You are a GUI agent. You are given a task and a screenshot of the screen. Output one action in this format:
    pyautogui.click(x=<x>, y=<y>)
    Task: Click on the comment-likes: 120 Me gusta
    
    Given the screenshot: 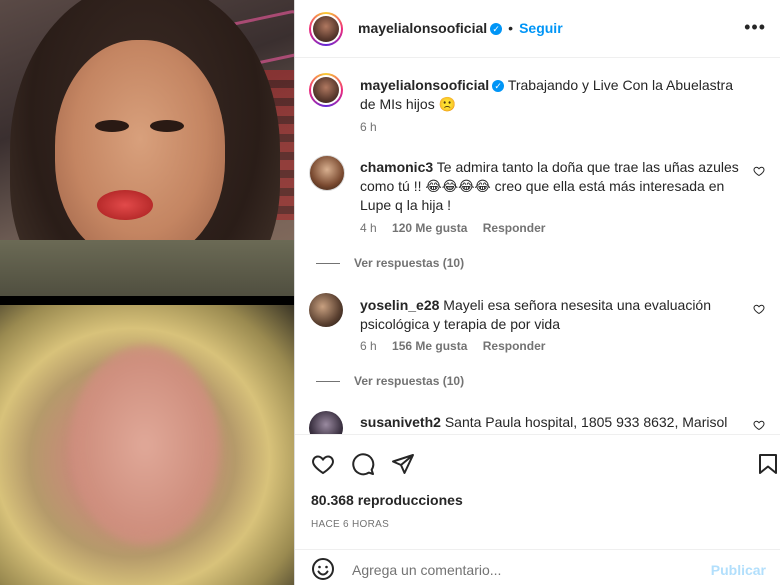 What is the action you would take?
    pyautogui.click(x=429, y=228)
    